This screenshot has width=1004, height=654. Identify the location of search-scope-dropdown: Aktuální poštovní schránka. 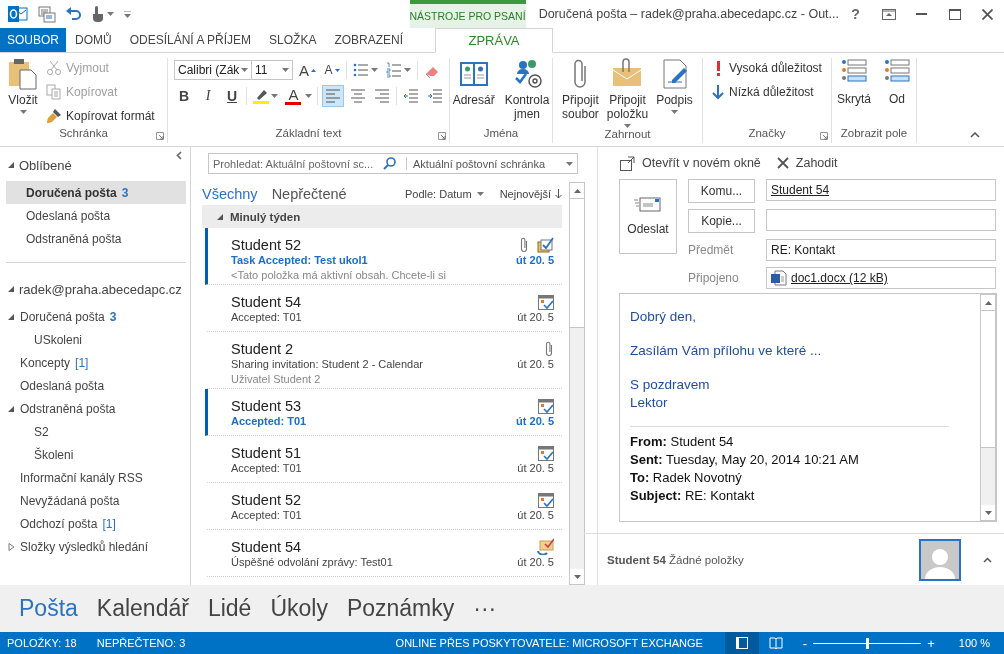
(491, 163).